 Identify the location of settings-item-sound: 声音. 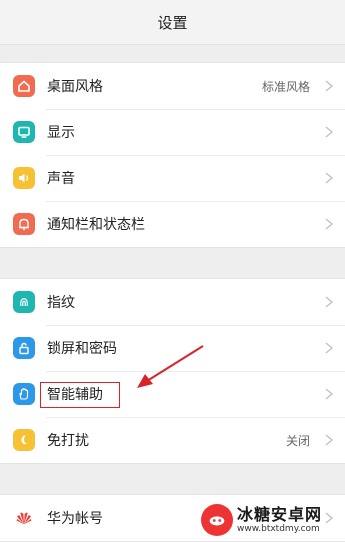
(172, 178).